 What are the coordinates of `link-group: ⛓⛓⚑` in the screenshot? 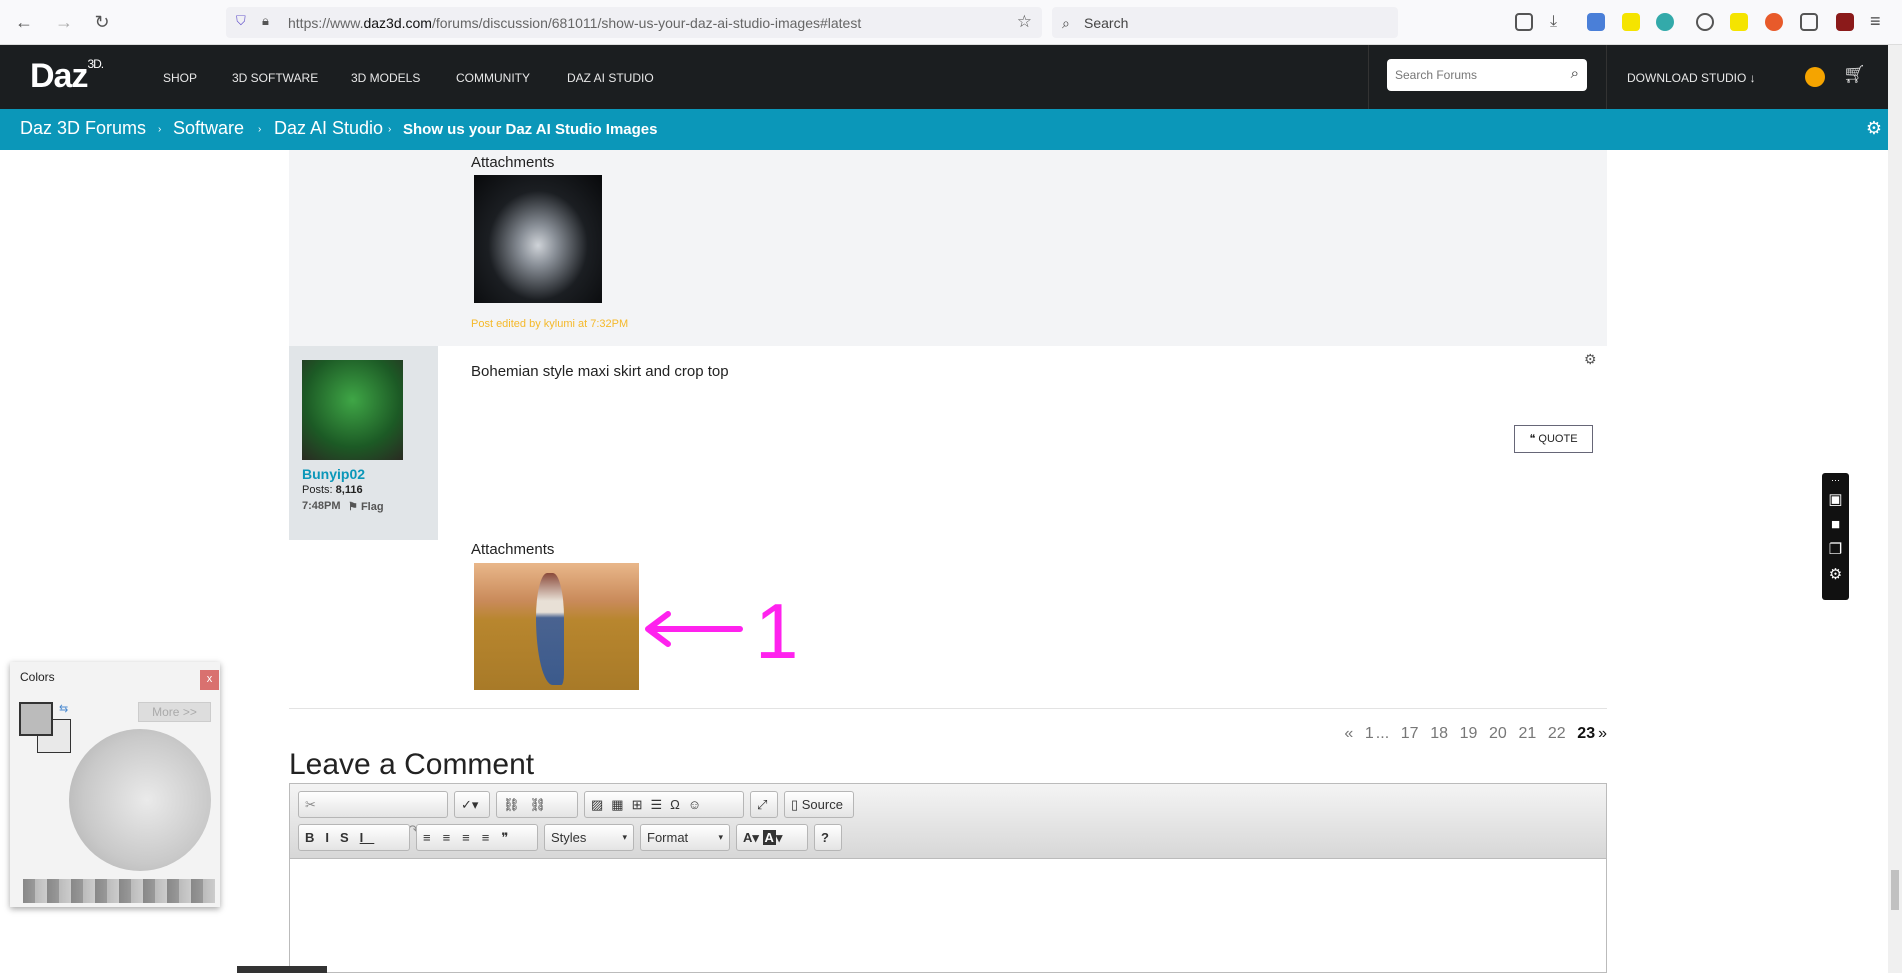 It's located at (537, 814).